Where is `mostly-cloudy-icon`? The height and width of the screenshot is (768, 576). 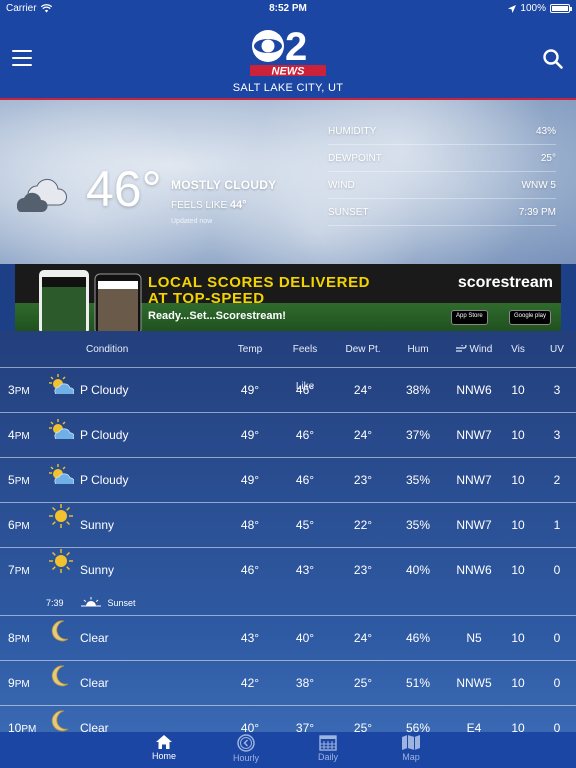
mostly-cloudy-icon is located at coordinates (41, 195).